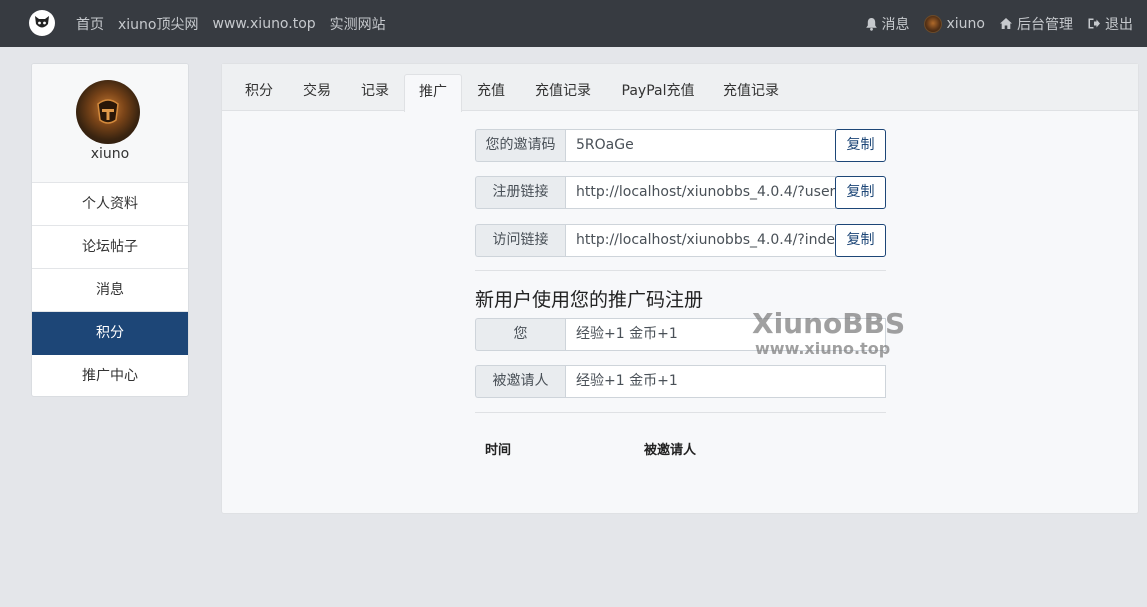 The height and width of the screenshot is (607, 1147). I want to click on nav-link-www: www.xiuno.top, so click(264, 24).